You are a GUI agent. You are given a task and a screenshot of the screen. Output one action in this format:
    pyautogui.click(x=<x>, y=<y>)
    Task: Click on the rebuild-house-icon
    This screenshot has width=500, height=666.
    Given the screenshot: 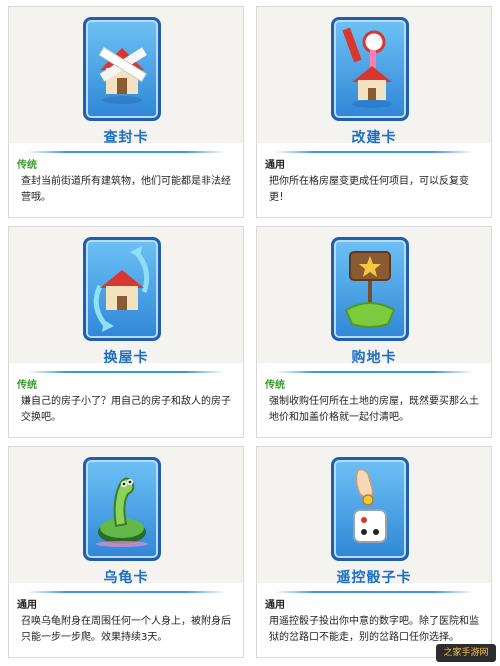 What is the action you would take?
    pyautogui.click(x=367, y=67)
    